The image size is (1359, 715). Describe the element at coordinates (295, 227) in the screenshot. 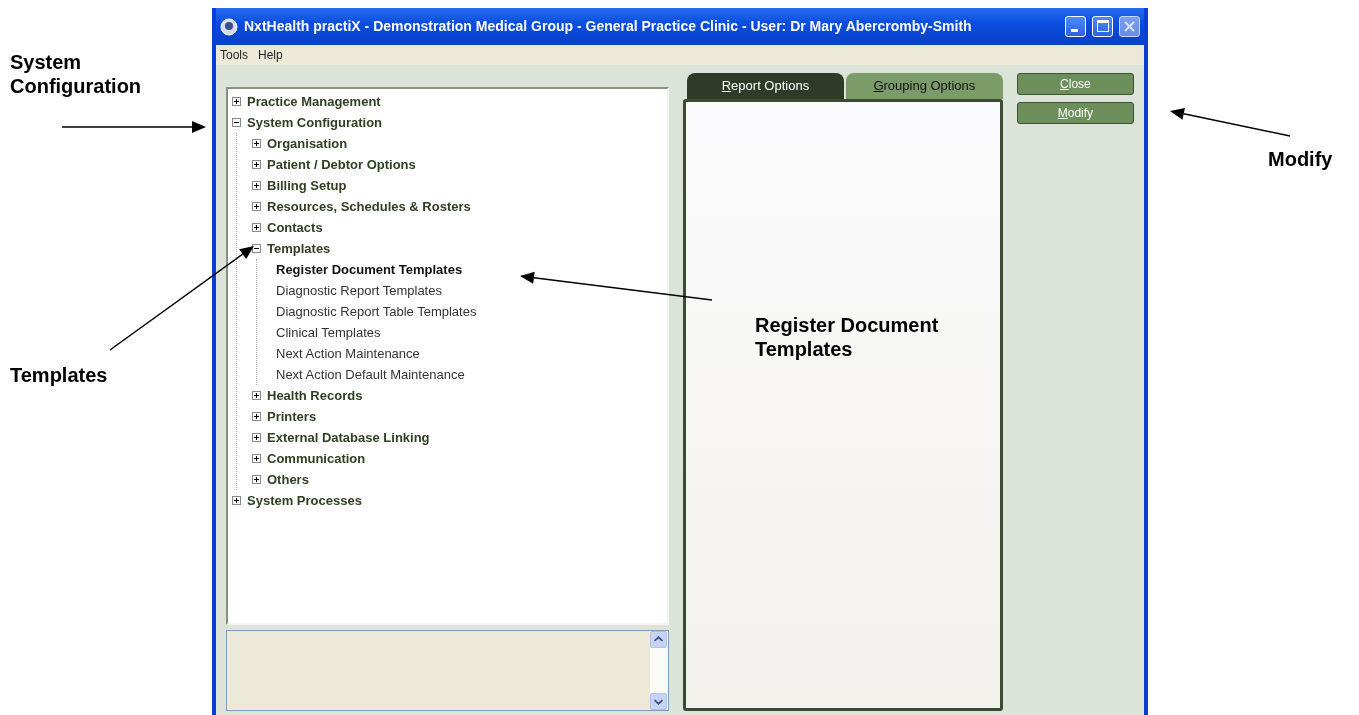

I see `tree-item: Contacts` at that location.